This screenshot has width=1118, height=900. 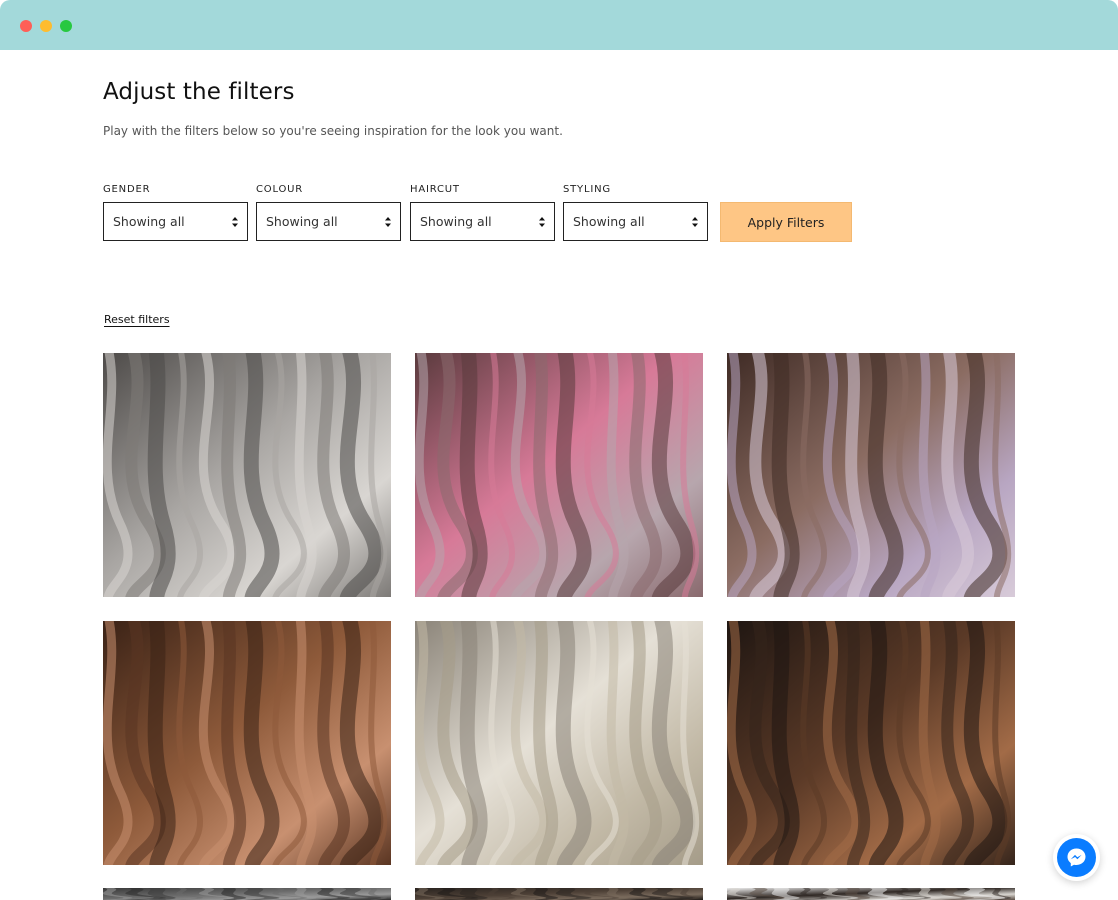 I want to click on haircut-select: Showing all, so click(x=482, y=221).